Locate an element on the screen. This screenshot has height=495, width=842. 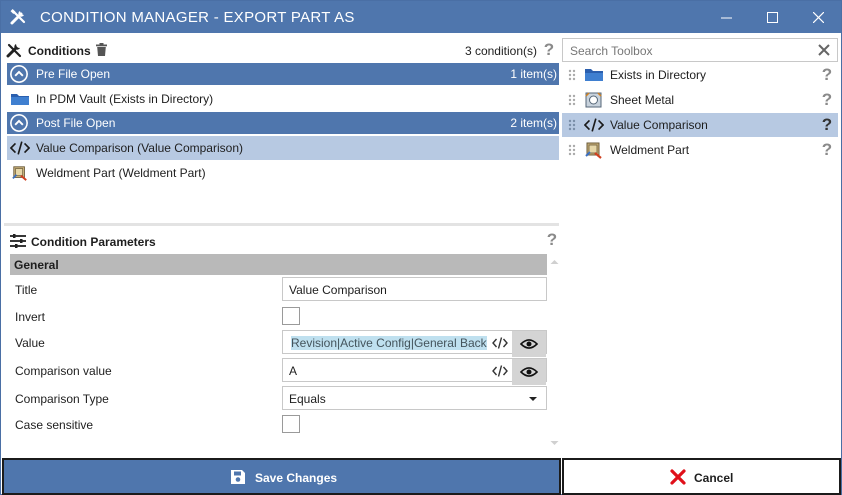
clear-search-icon is located at coordinates (824, 50).